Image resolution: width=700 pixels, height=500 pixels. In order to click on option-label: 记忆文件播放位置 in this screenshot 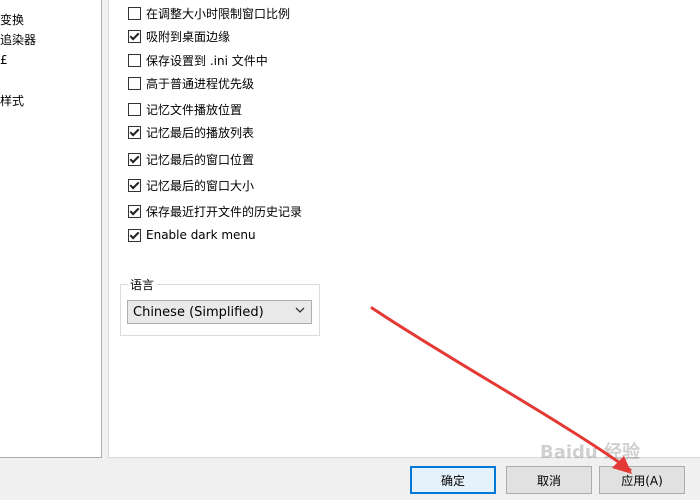, I will do `click(194, 109)`.